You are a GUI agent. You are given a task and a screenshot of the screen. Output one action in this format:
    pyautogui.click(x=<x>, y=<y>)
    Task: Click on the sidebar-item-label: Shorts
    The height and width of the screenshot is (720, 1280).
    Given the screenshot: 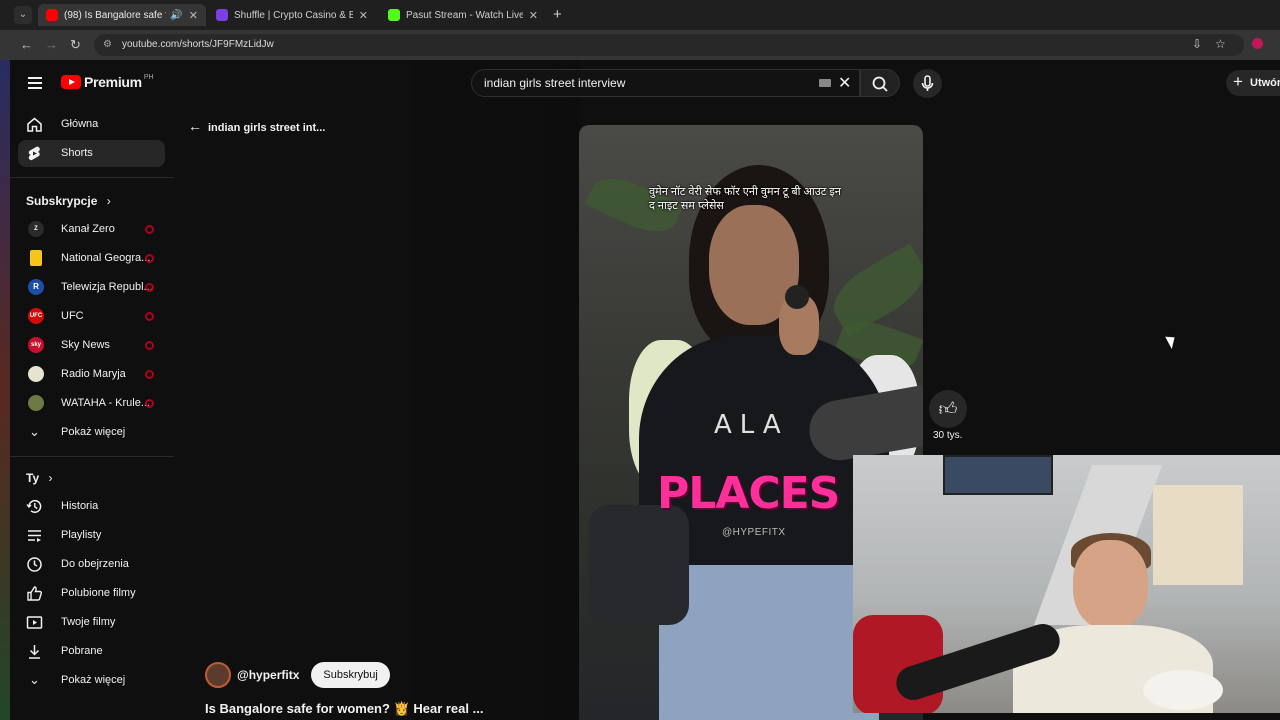 What is the action you would take?
    pyautogui.click(x=77, y=153)
    